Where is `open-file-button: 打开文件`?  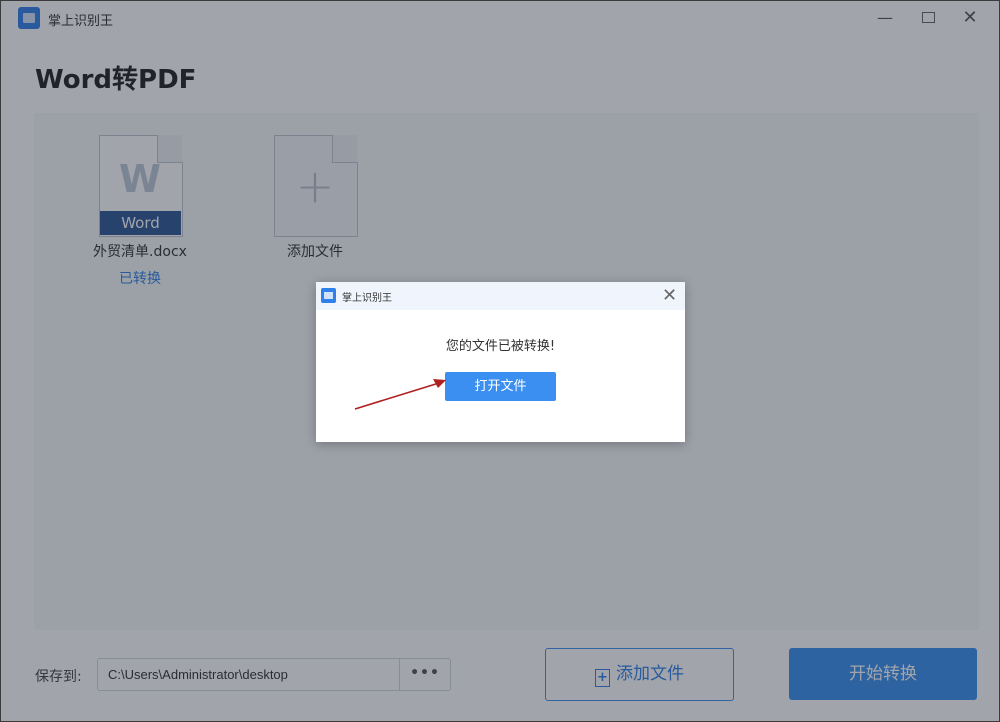 open-file-button: 打开文件 is located at coordinates (500, 386).